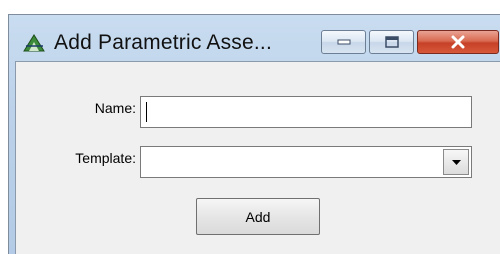 The width and height of the screenshot is (500, 254). I want to click on minimize-button, so click(343, 42).